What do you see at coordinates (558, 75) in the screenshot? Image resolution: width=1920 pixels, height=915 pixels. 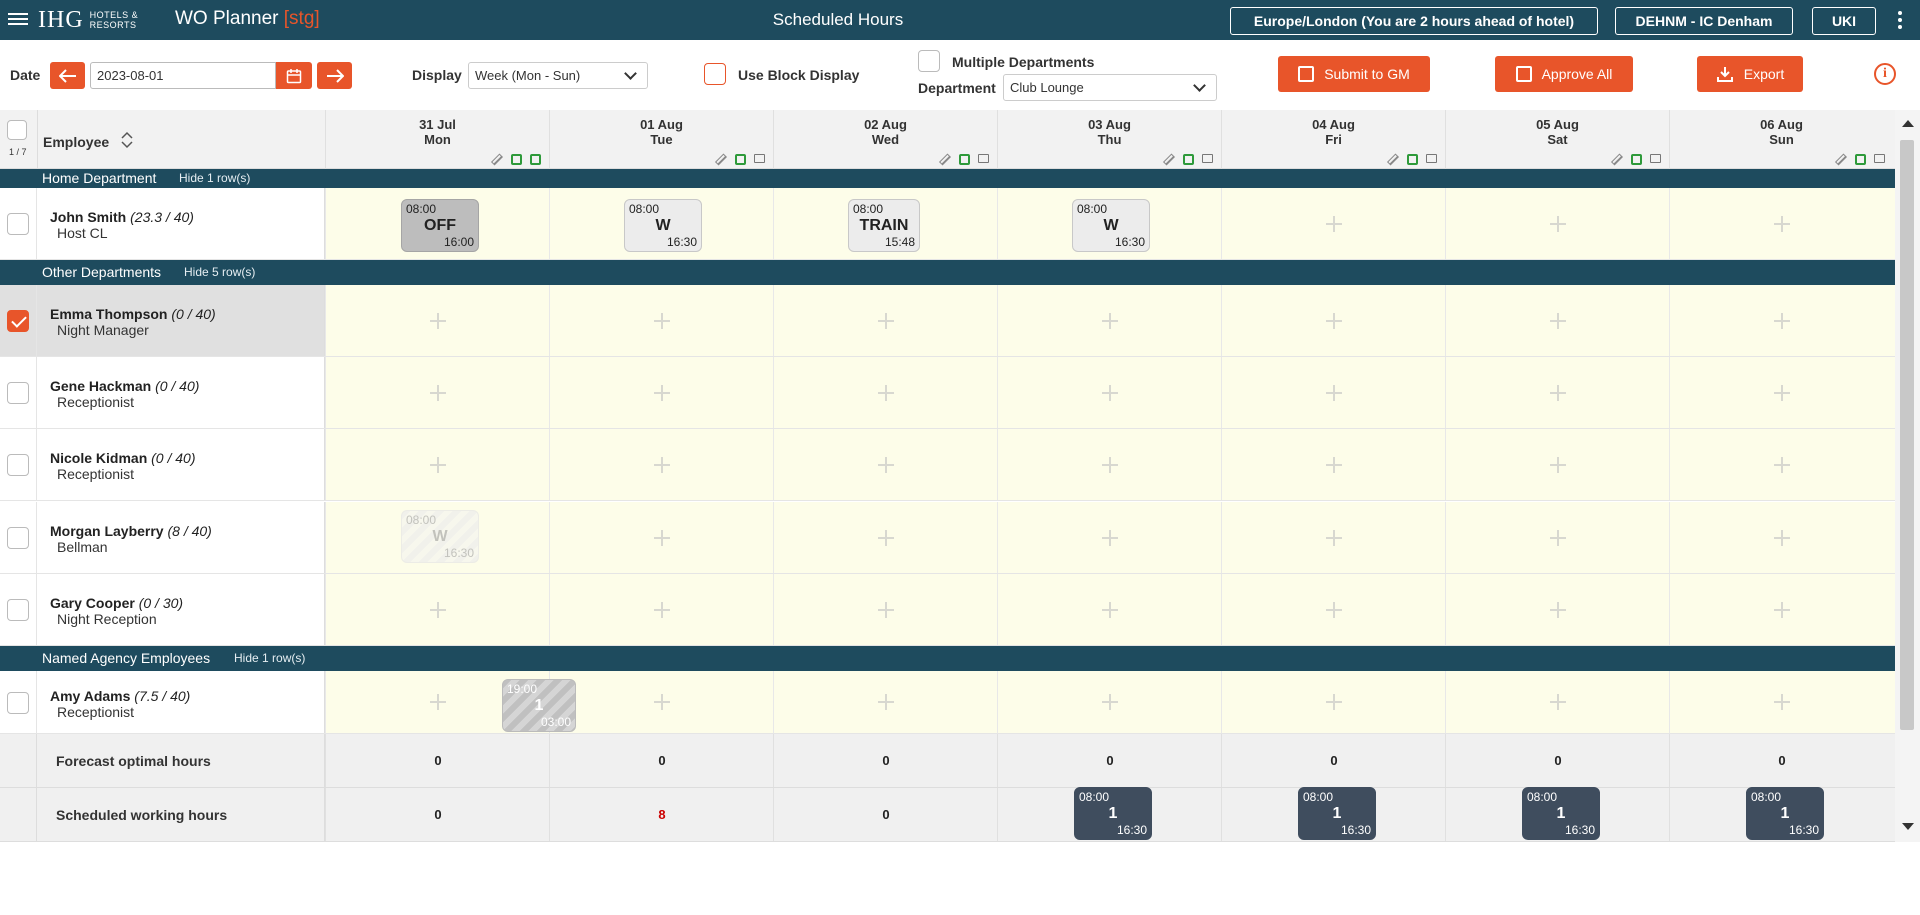 I see `display-select: Week (Mon - Sun)` at bounding box center [558, 75].